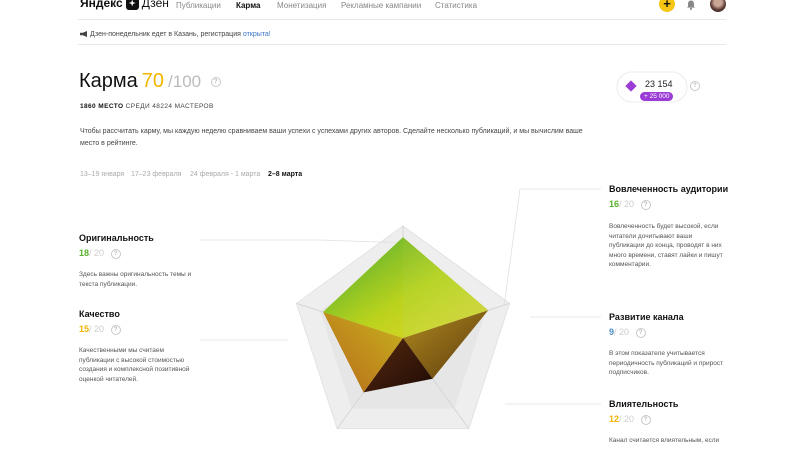  Describe the element at coordinates (84, 329) in the screenshot. I see `quality-score-value: 15` at that location.